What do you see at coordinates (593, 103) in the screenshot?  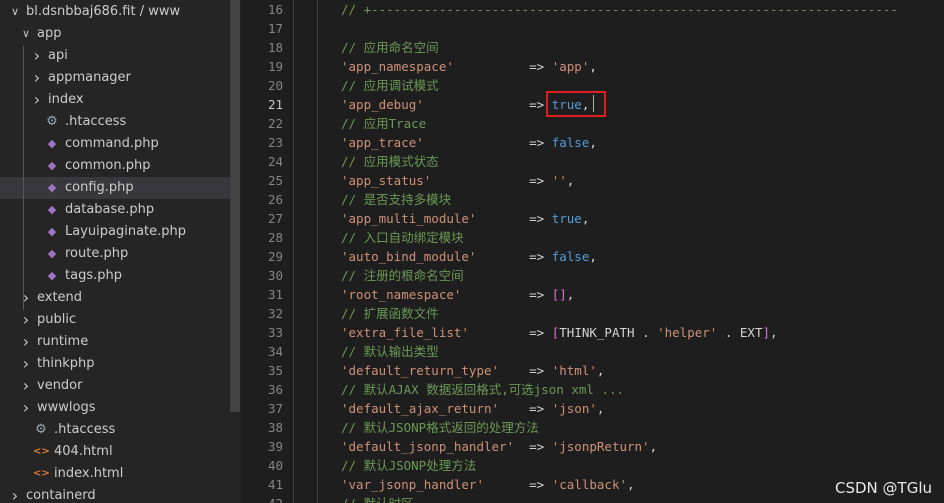 I see `text-cursor` at bounding box center [593, 103].